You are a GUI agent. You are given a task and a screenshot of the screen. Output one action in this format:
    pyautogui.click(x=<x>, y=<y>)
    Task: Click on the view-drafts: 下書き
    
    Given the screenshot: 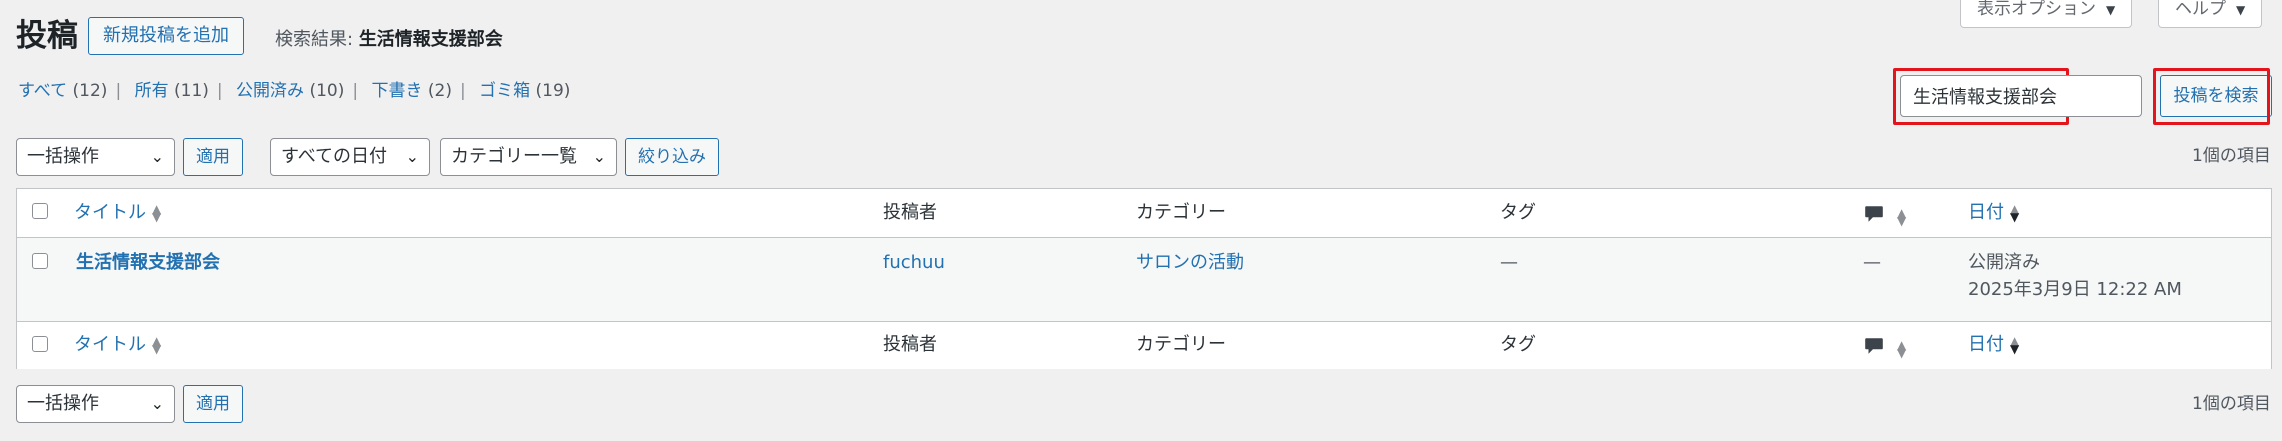 What is the action you would take?
    pyautogui.click(x=397, y=91)
    